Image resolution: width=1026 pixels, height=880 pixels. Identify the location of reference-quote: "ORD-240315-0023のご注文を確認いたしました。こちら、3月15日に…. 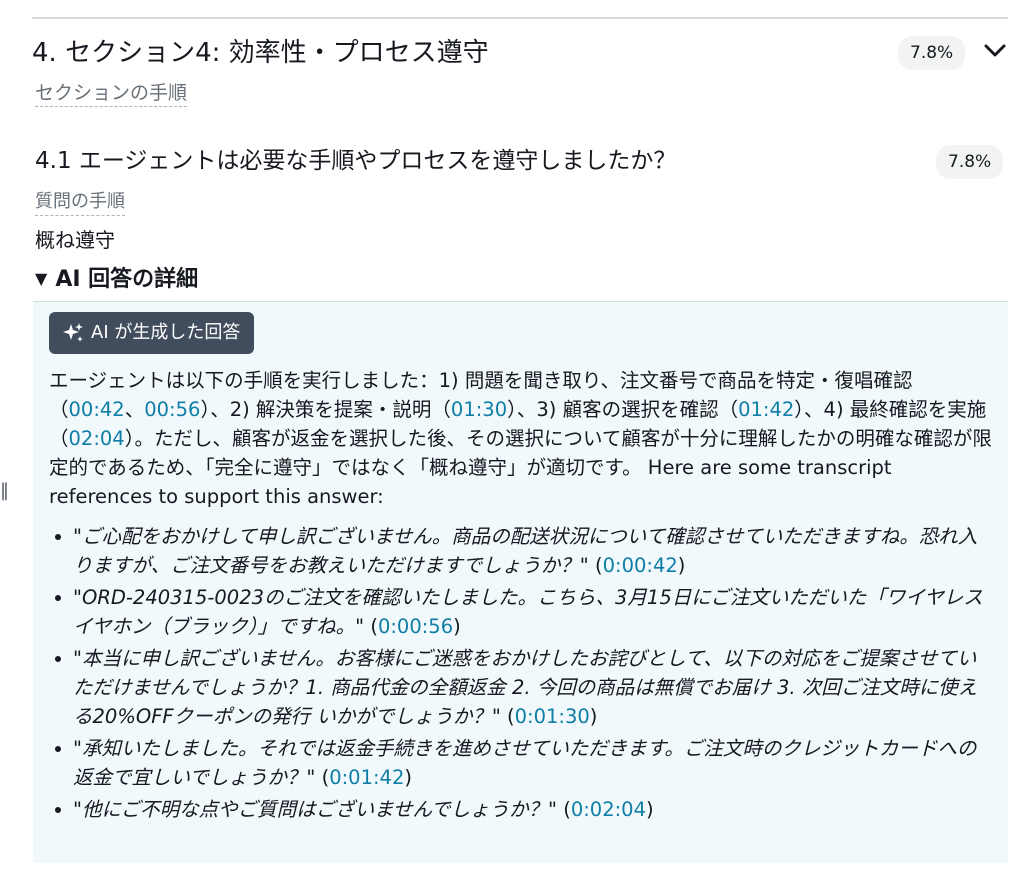
(528, 612).